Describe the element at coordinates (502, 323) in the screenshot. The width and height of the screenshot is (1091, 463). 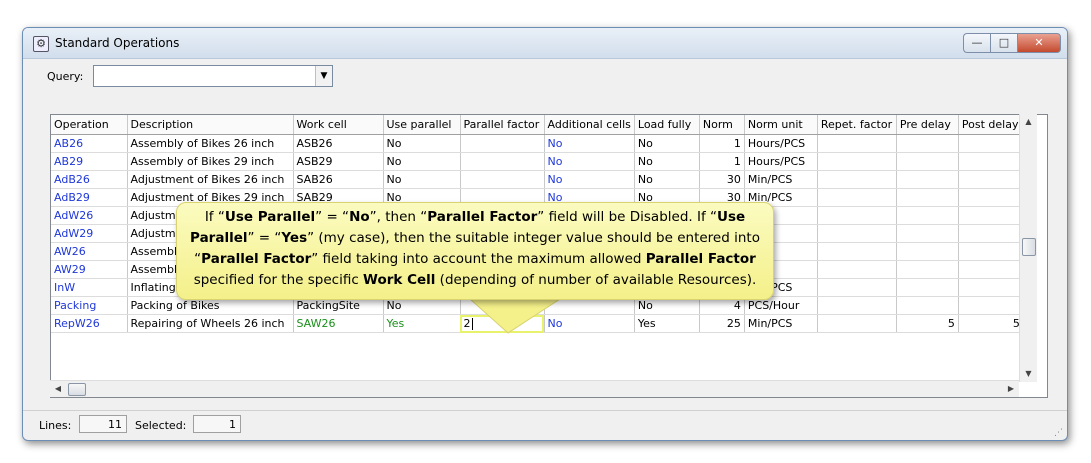
I see `cell-parallel-factor: 2` at that location.